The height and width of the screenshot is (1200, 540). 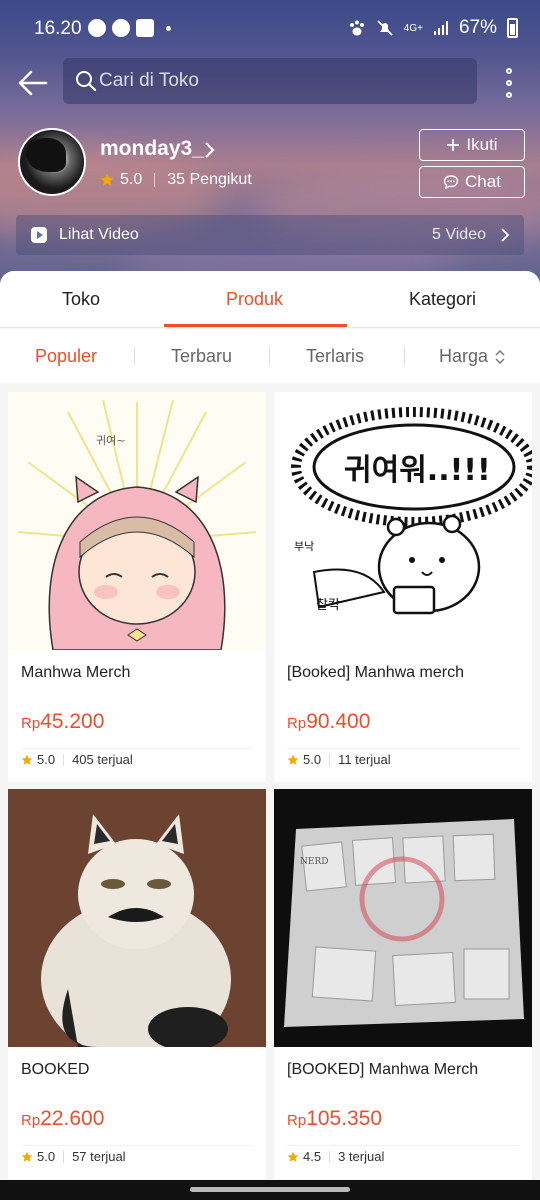 I want to click on shop-rating-row: 5.0 35 Pengikut, so click(x=176, y=180).